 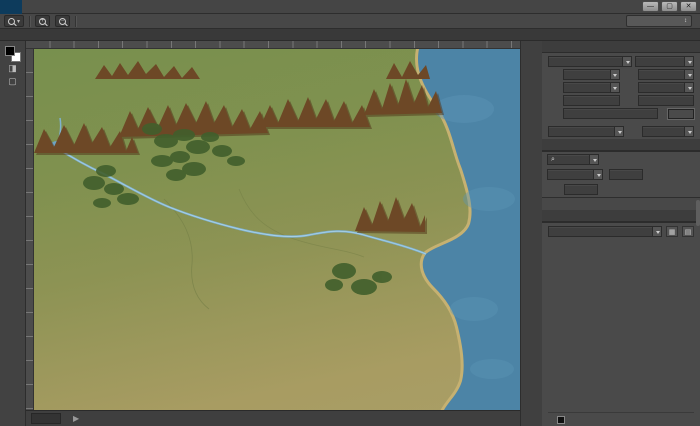 What do you see at coordinates (621, 204) in the screenshot?
I see `layers-bottom-buttons` at bounding box center [621, 204].